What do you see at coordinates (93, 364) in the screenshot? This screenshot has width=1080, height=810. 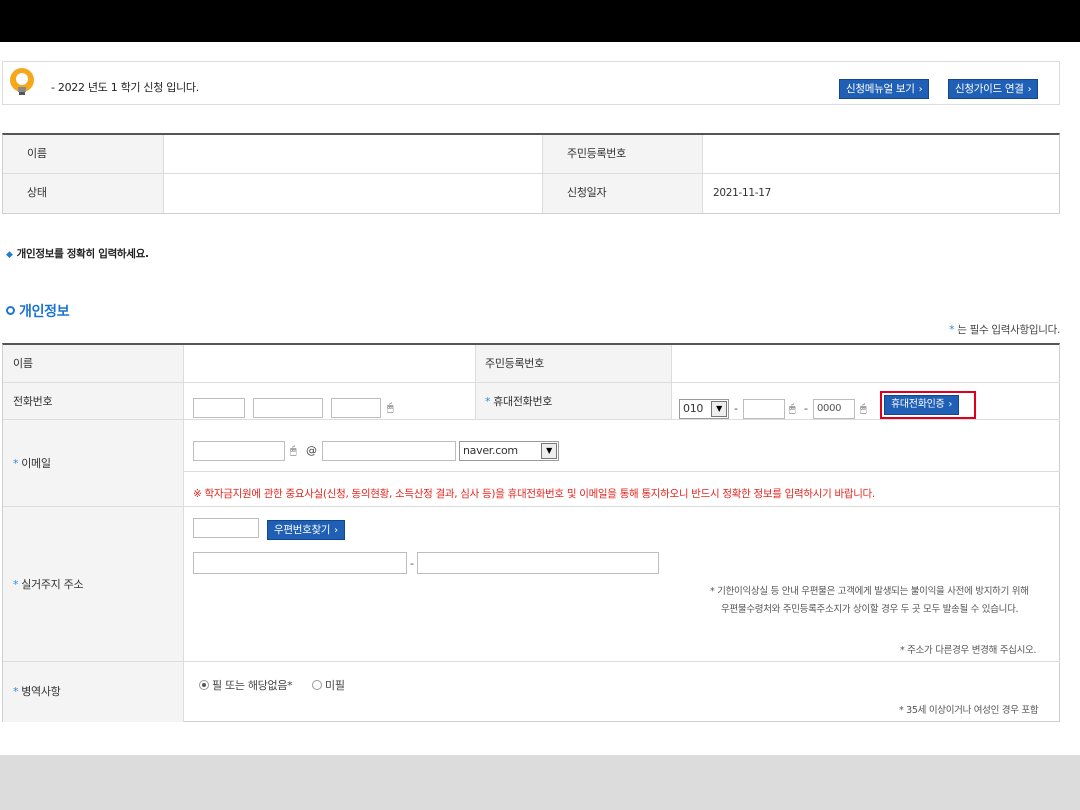 I see `form-name-label: 이름` at bounding box center [93, 364].